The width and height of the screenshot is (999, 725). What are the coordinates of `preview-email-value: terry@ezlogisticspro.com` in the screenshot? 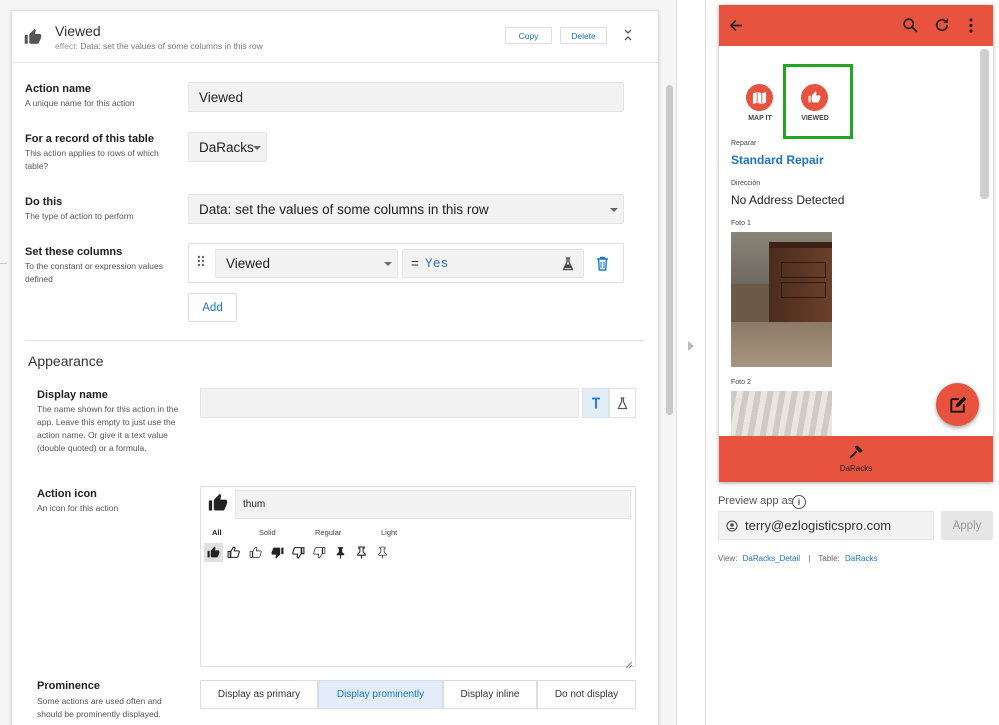 It's located at (818, 525).